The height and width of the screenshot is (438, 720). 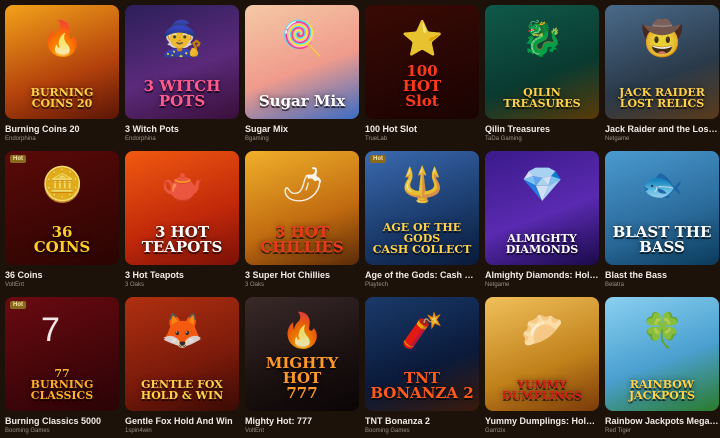 I want to click on diamond-icon: 💎, so click(x=542, y=185).